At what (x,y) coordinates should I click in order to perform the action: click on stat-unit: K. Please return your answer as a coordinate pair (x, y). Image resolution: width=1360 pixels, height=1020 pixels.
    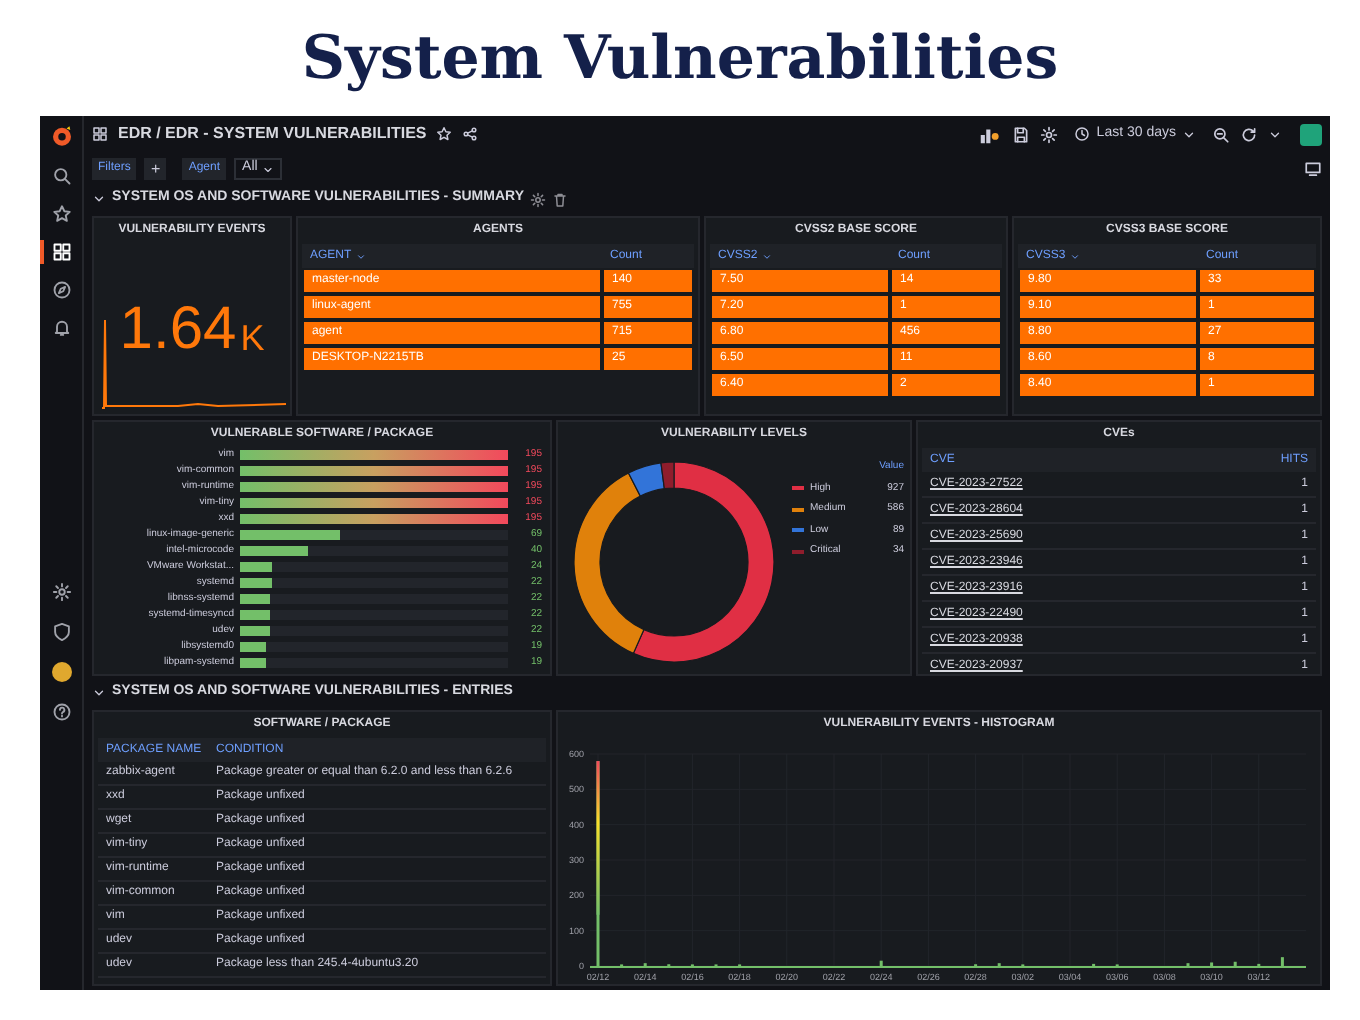
    Looking at the image, I should click on (252, 337).